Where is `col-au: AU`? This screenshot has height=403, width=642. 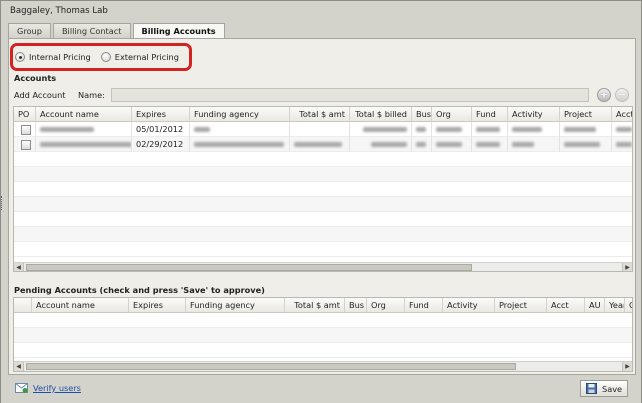
col-au: AU is located at coordinates (595, 305).